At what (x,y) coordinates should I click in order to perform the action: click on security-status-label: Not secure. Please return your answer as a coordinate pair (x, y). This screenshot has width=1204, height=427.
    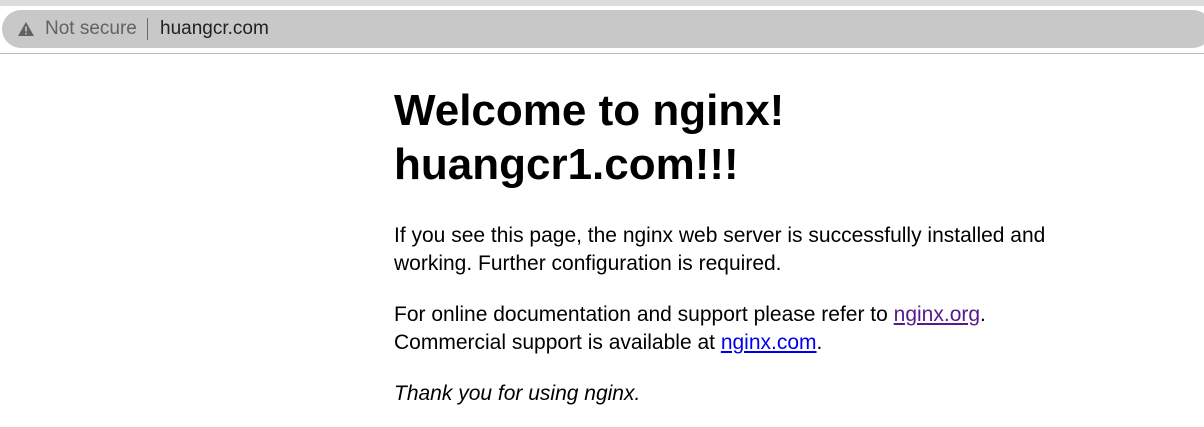
    Looking at the image, I should click on (91, 29).